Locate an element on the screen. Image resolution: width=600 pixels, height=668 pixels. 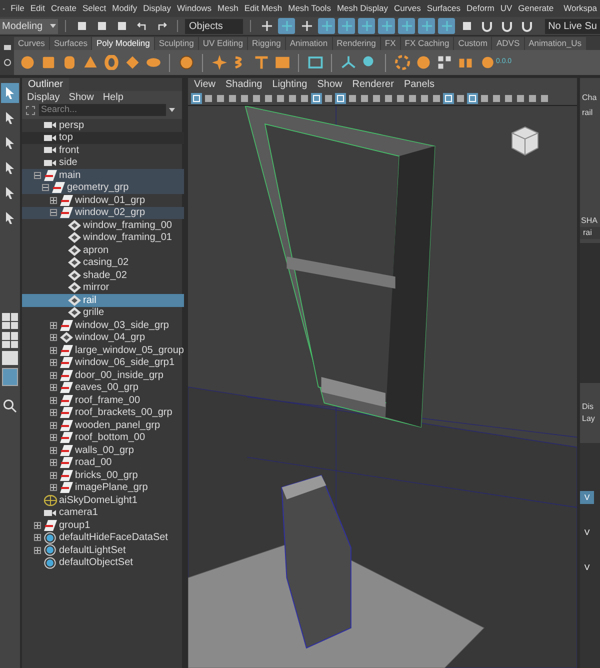
menu-item: Windows is located at coordinates (194, 8).